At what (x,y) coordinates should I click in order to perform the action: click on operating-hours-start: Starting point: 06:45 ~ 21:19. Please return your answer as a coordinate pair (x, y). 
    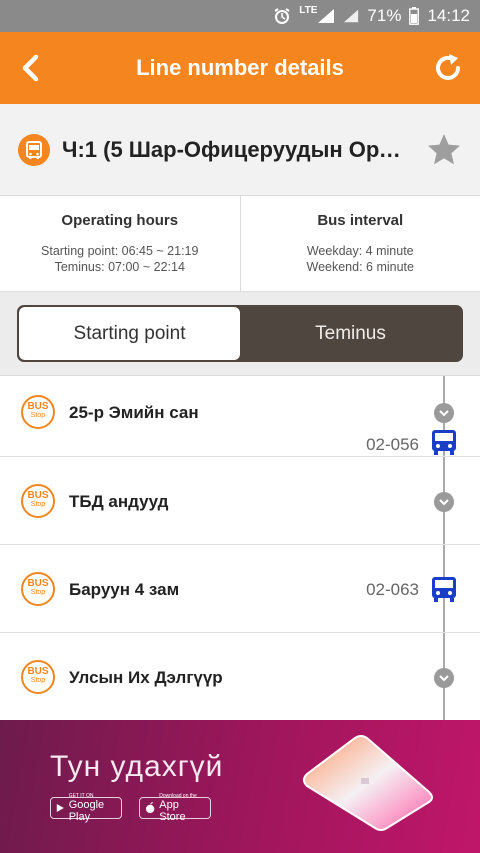
    Looking at the image, I should click on (120, 251).